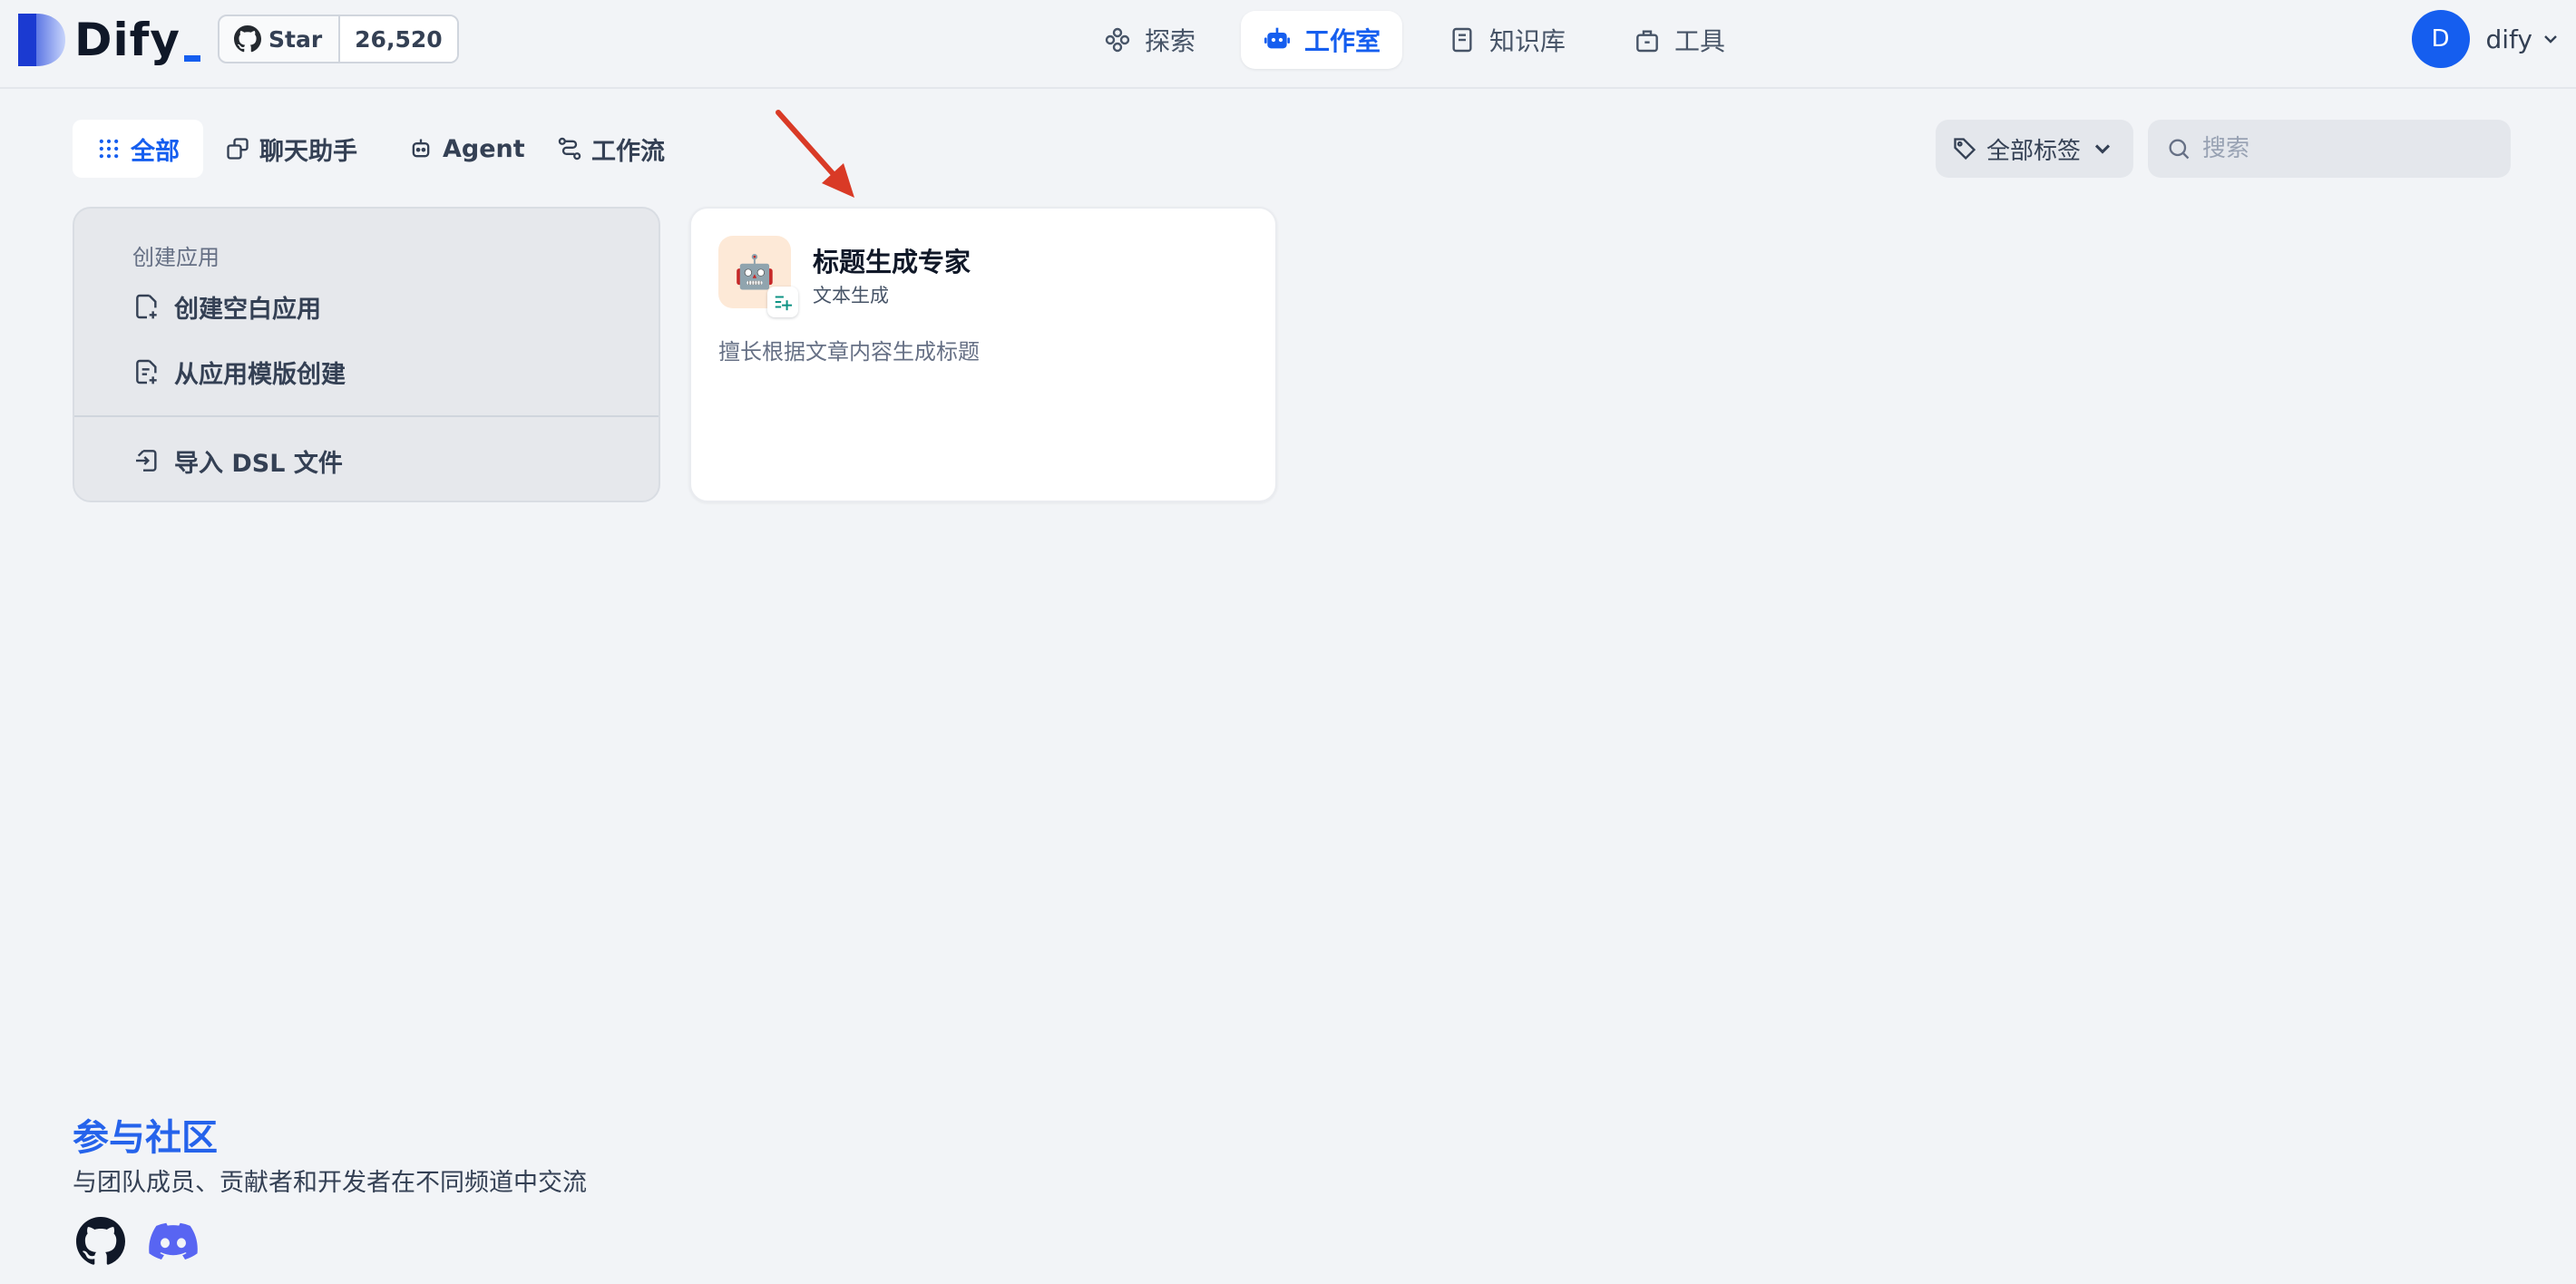  What do you see at coordinates (155, 151) in the screenshot?
I see `tab-all-label: 全部` at bounding box center [155, 151].